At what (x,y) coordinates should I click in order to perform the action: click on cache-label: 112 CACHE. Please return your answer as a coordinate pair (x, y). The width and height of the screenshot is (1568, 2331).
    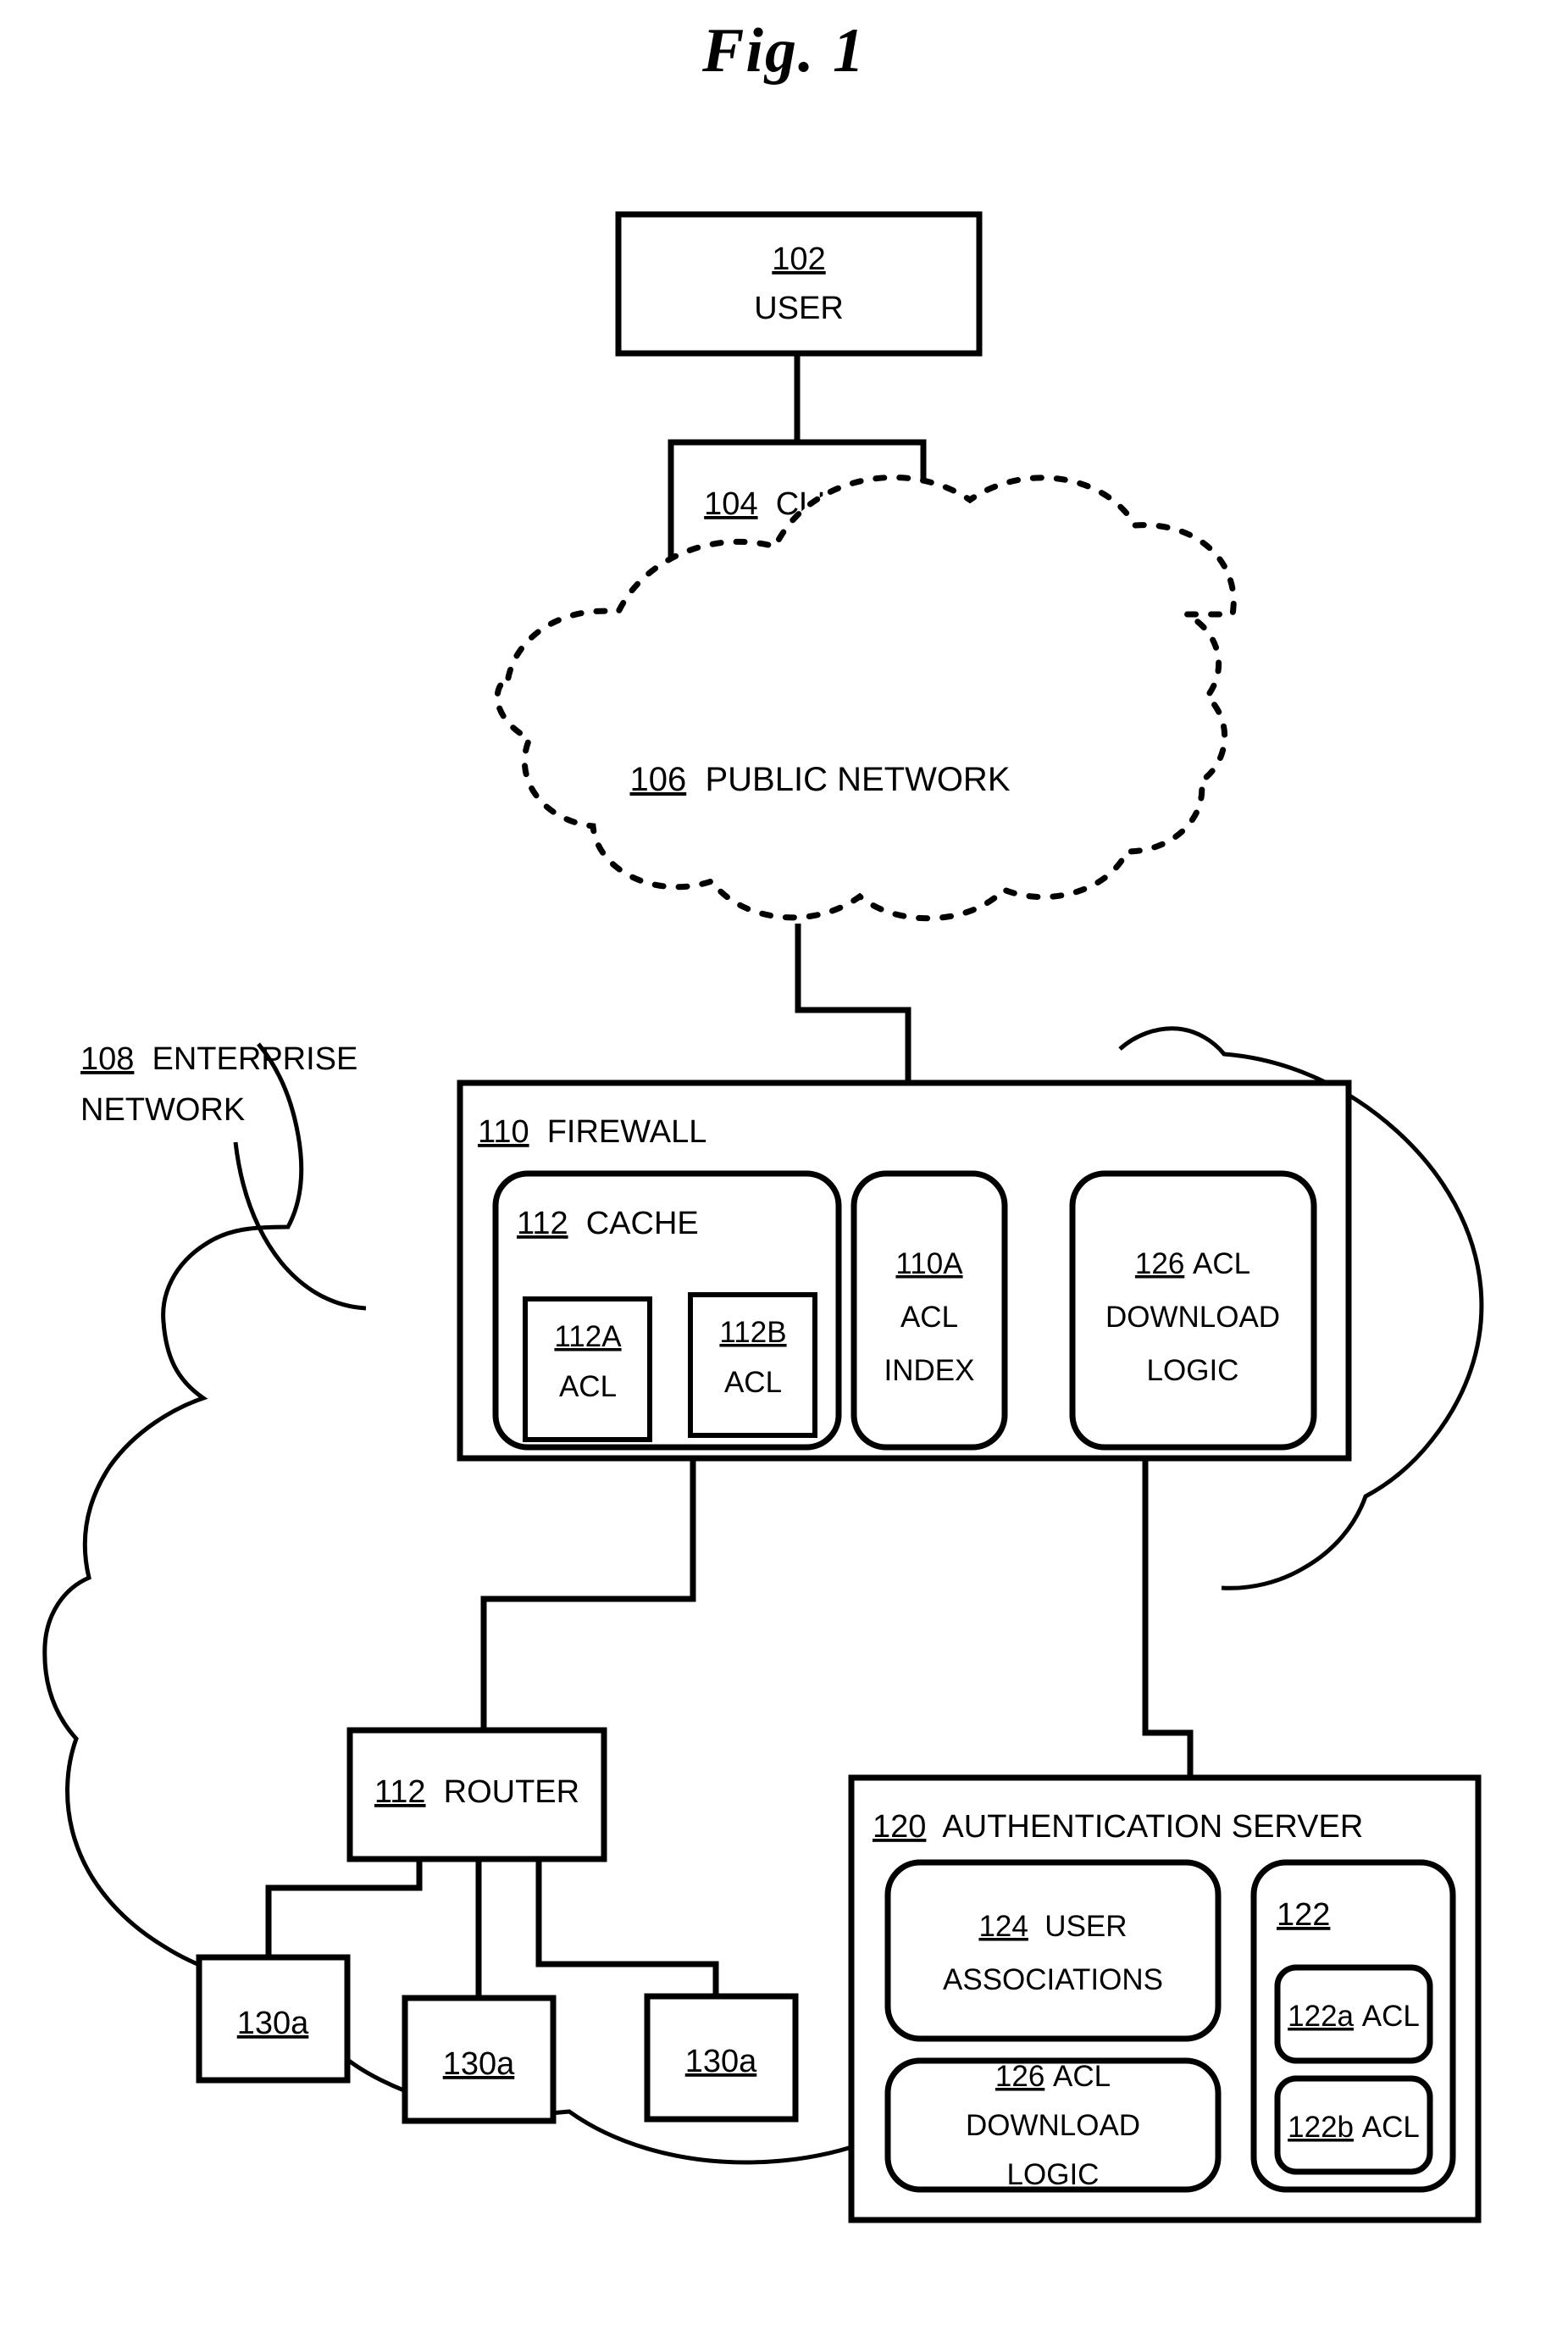
    Looking at the image, I should click on (608, 1223).